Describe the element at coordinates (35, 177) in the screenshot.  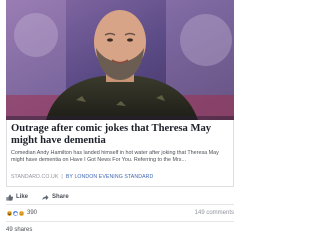
I see `source-domain: STANDARD.CO.UK` at that location.